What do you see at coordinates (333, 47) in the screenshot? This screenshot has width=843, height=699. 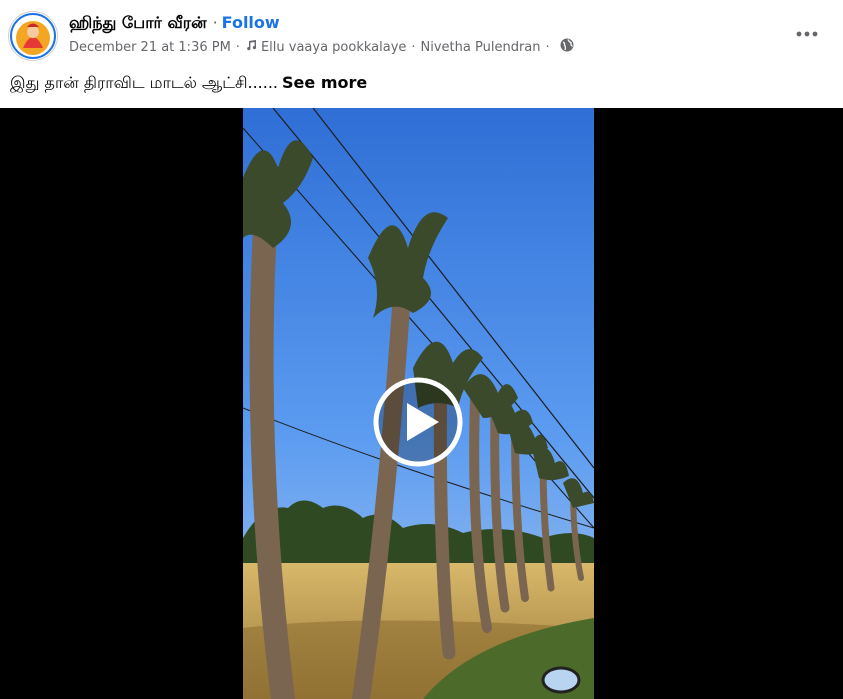 I see `music-title: Ellu vaaya pookkalaye` at bounding box center [333, 47].